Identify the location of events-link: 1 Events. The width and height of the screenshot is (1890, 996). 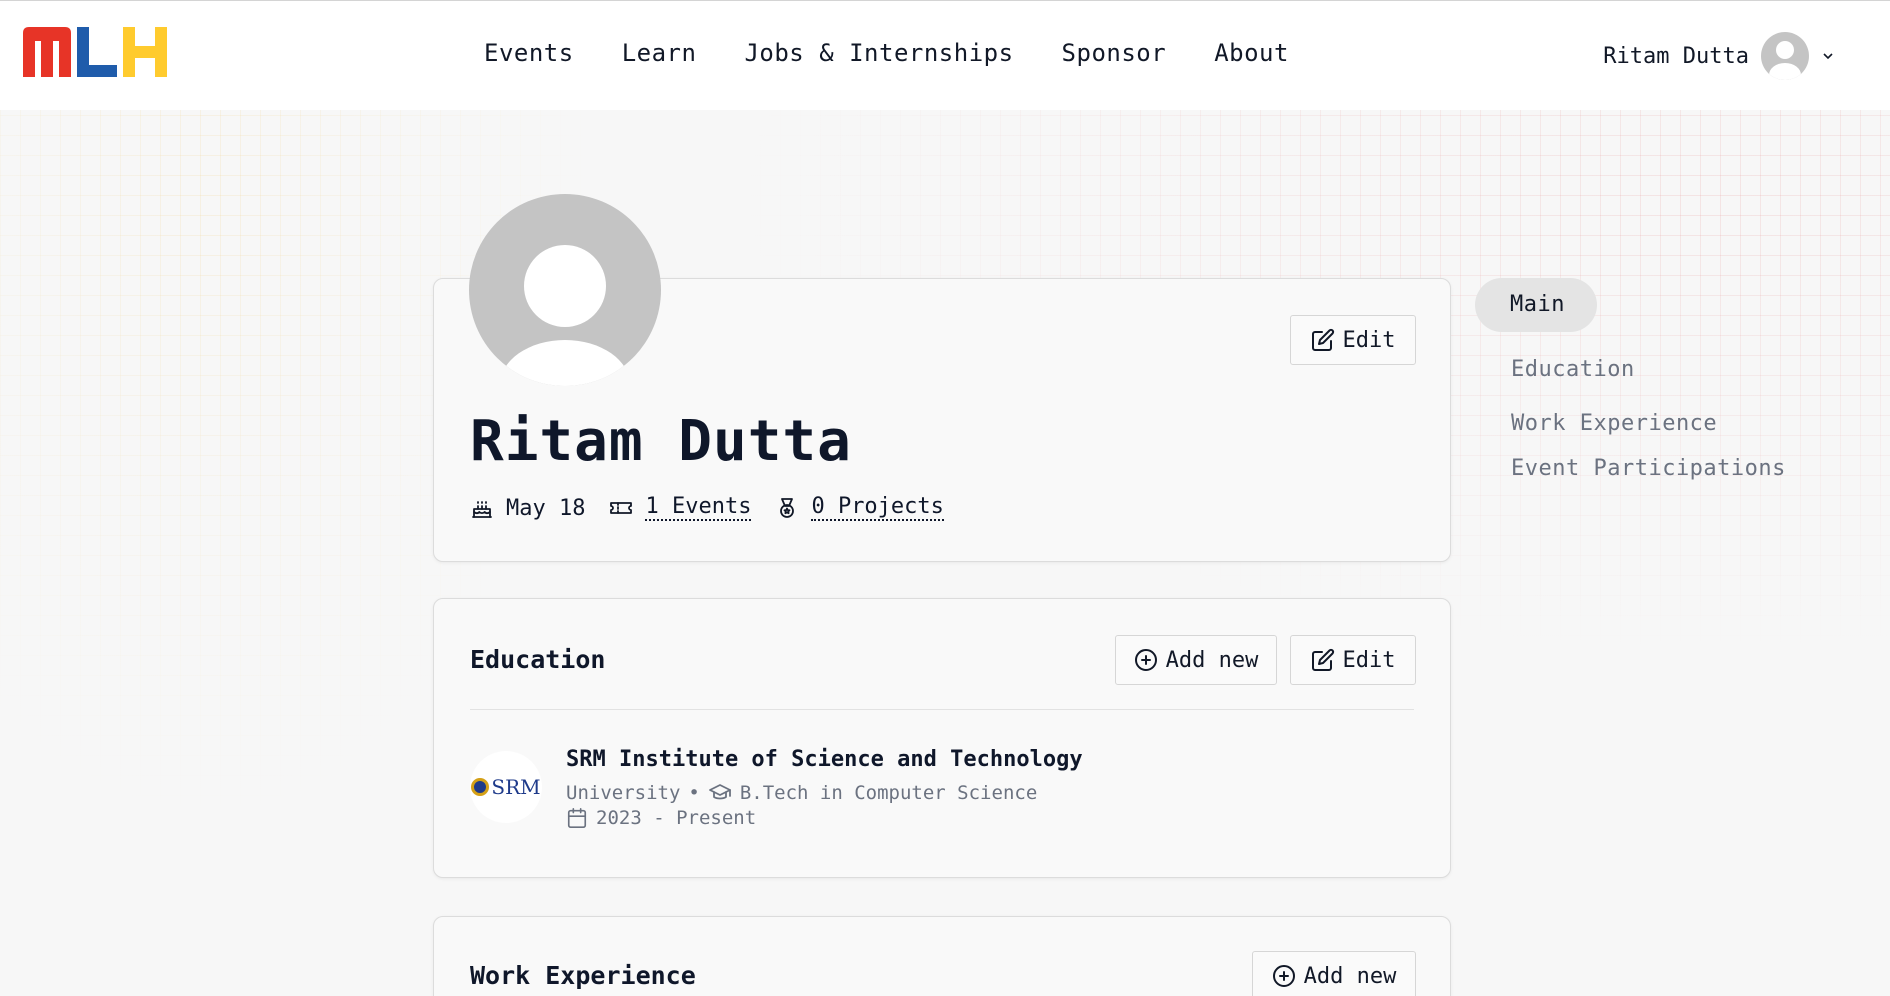
(698, 508).